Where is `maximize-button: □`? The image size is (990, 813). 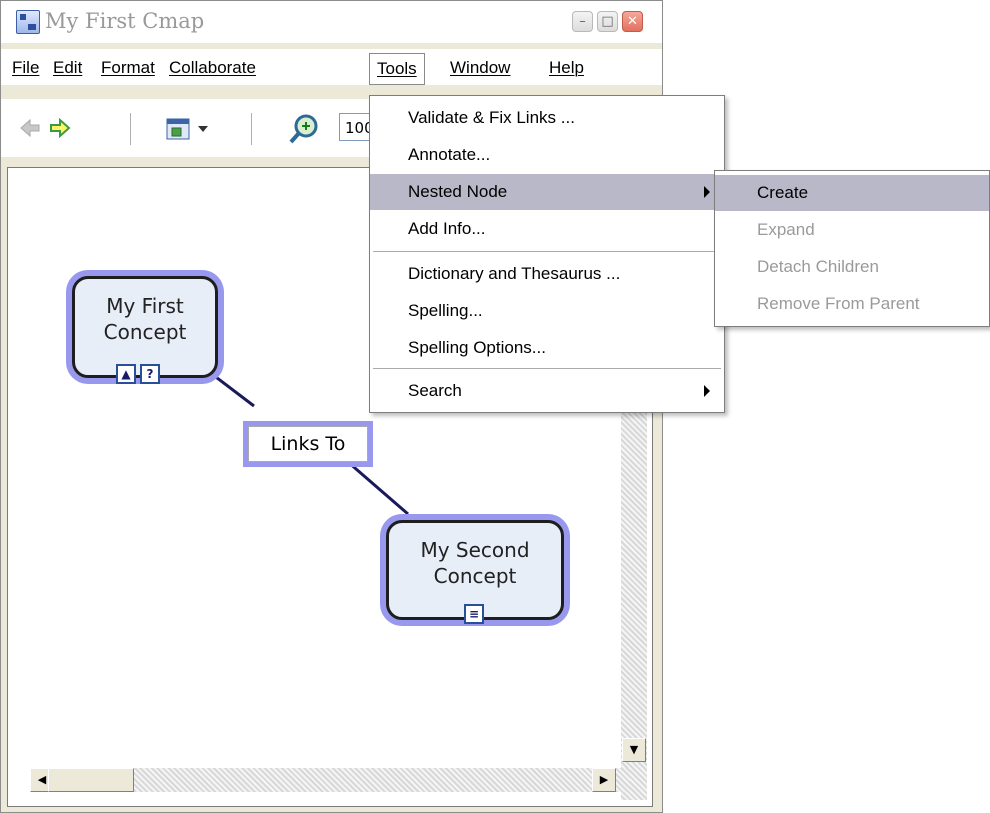 maximize-button: □ is located at coordinates (607, 21).